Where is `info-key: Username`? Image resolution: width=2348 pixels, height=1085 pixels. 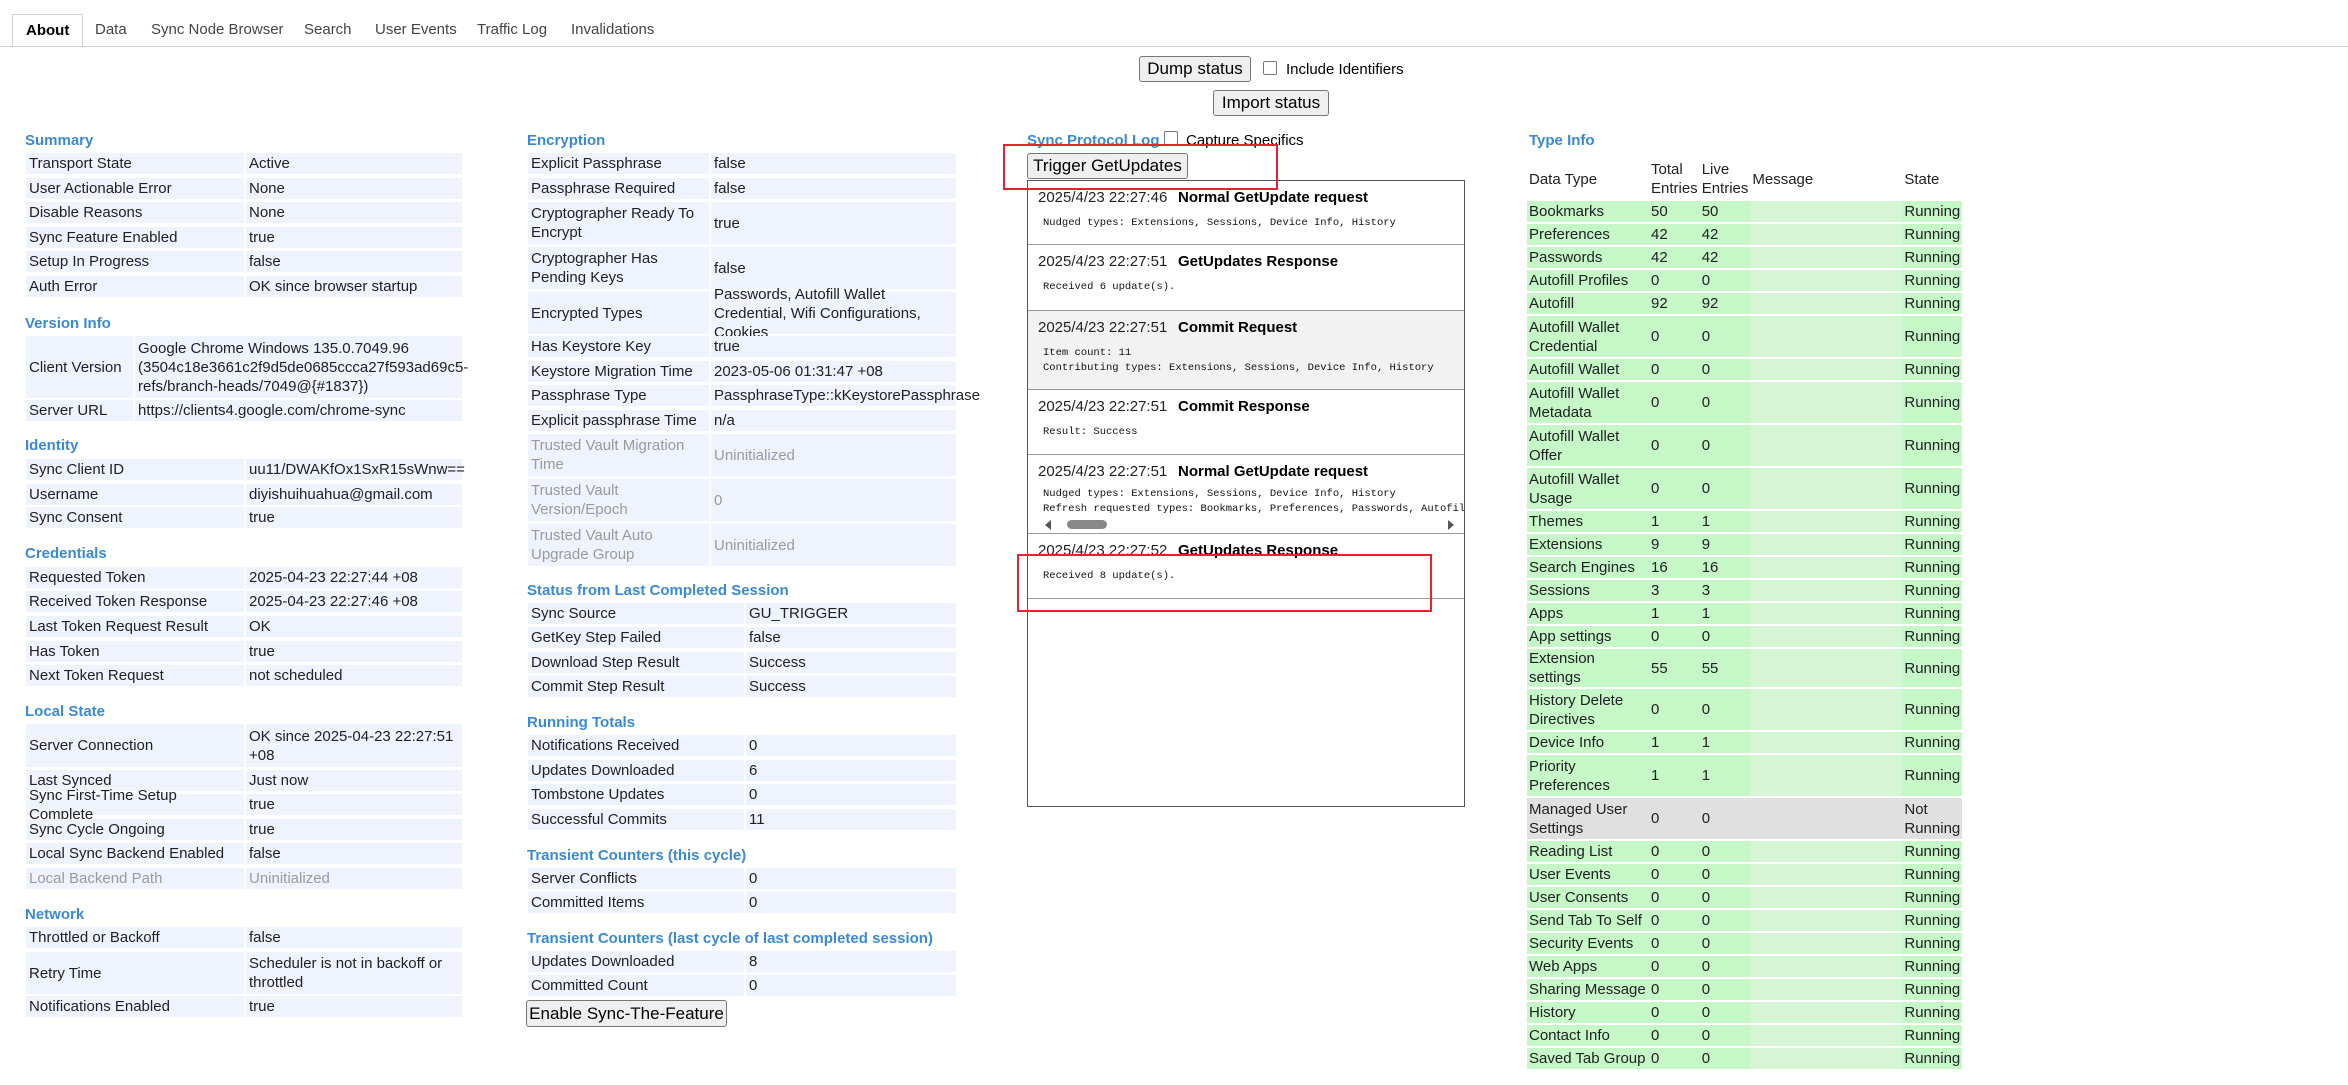
info-key: Username is located at coordinates (135, 494).